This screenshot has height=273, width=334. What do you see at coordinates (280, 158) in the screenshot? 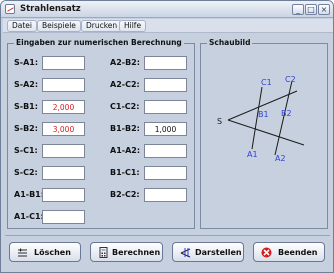
I see `label-point-a2: A2` at bounding box center [280, 158].